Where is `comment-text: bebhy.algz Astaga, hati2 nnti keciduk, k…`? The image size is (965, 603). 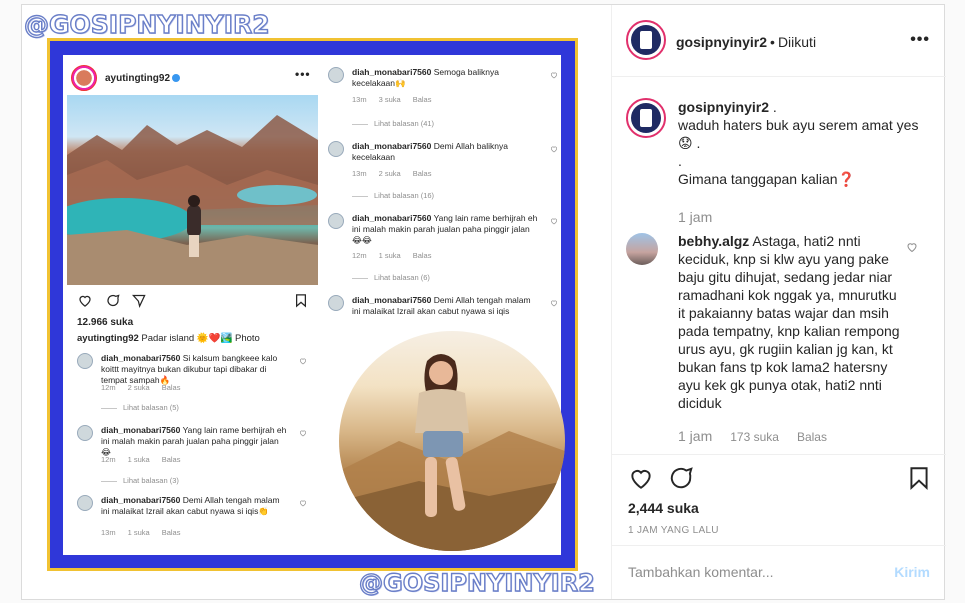 comment-text: bebhy.algz Astaga, hati2 nnti keciduk, k… is located at coordinates (789, 322).